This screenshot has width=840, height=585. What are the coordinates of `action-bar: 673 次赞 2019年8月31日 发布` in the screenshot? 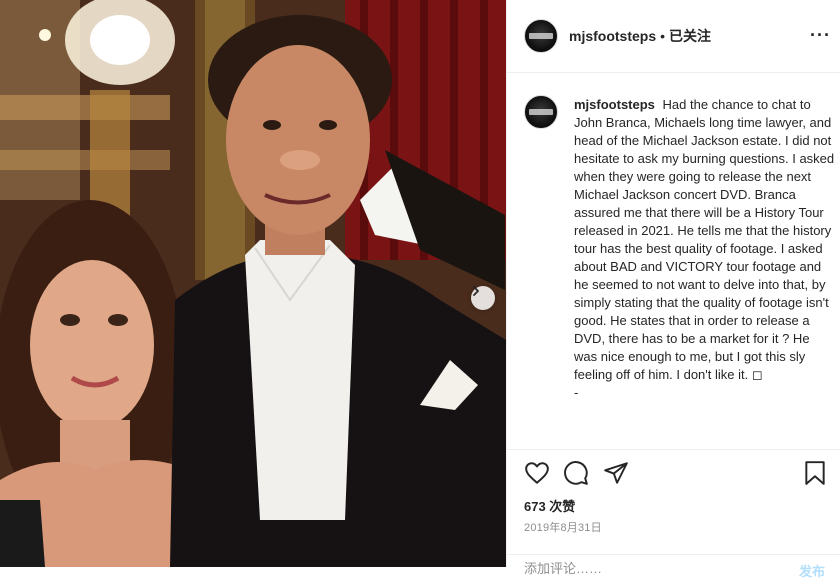 It's located at (673, 514).